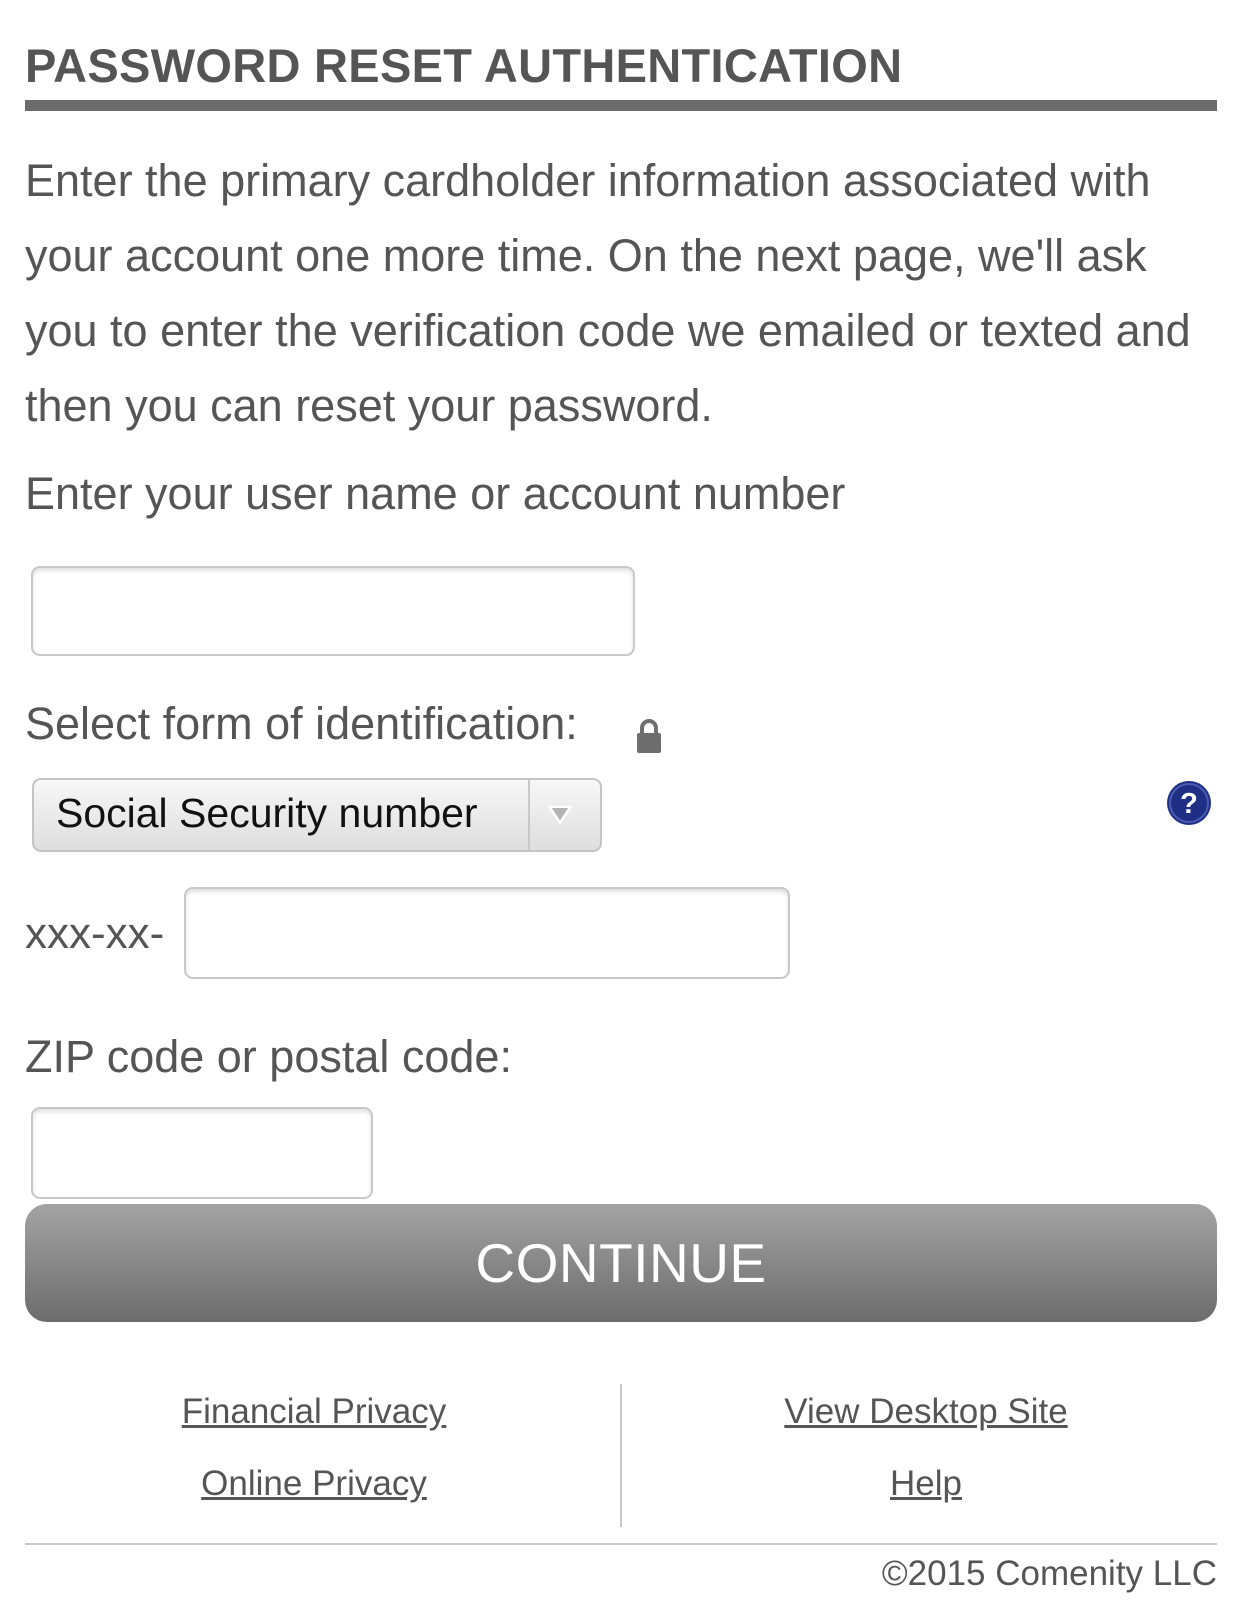 This screenshot has height=1623, width=1242. What do you see at coordinates (301, 723) in the screenshot?
I see `identification-label: Select form of identification:` at bounding box center [301, 723].